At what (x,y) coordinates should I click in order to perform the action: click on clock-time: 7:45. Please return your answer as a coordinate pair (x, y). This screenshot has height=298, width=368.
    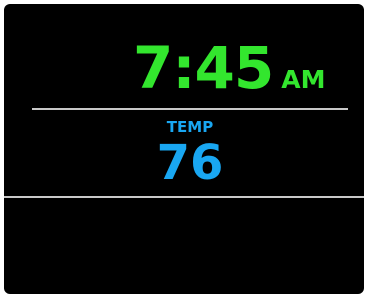
    Looking at the image, I should click on (203, 68).